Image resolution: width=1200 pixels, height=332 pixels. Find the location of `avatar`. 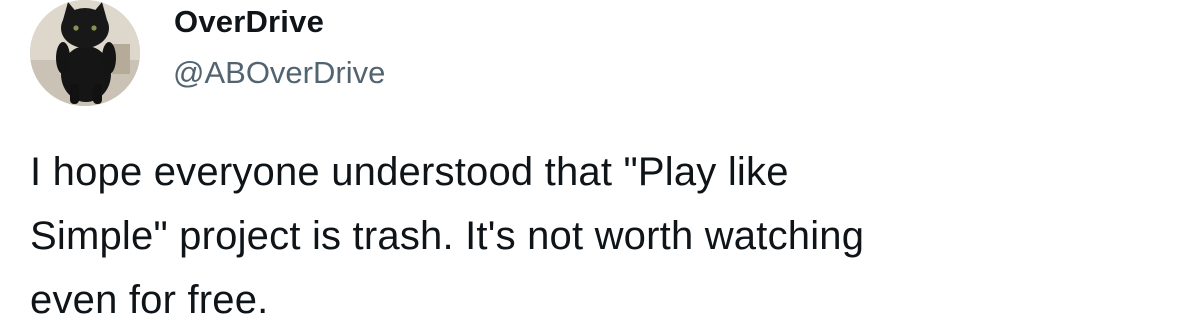

avatar is located at coordinates (85, 53).